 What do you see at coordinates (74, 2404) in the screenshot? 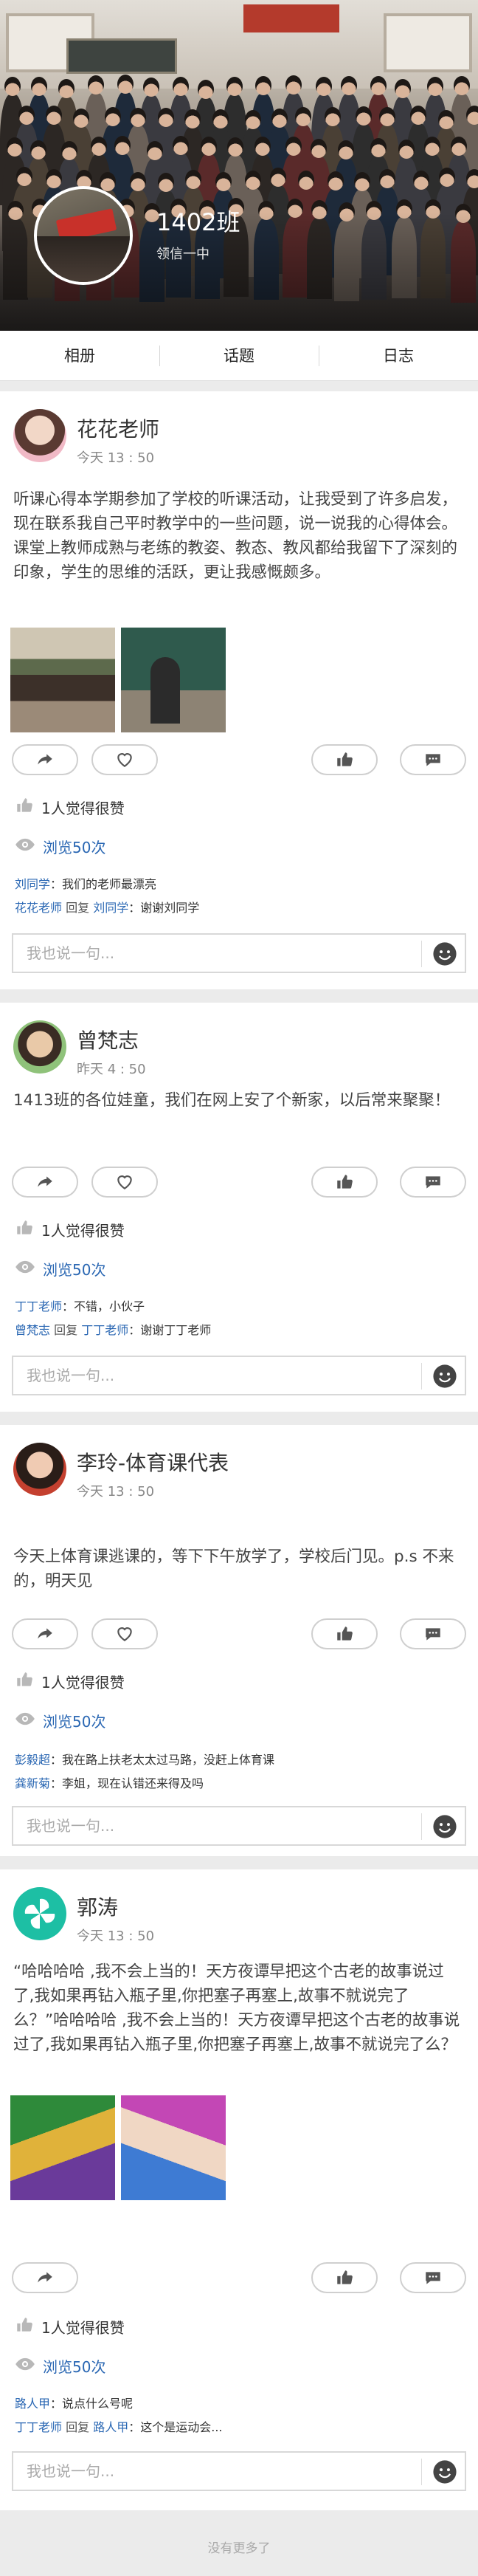
I see `comment-line: 路人甲：说点什么号呢` at bounding box center [74, 2404].